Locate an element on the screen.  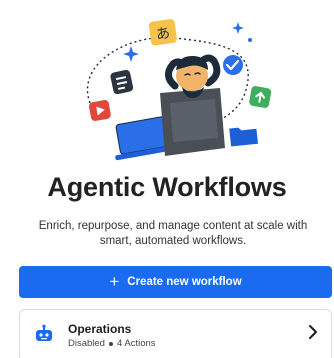
robot-icon is located at coordinates (44, 332).